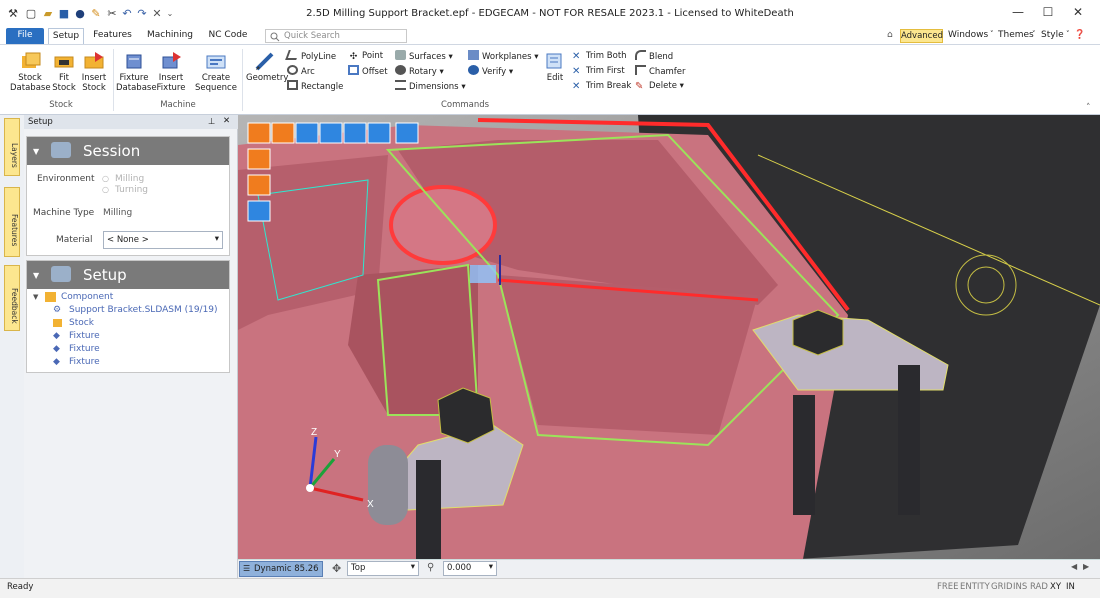  I want to click on milling-radio: ○, so click(105, 178).